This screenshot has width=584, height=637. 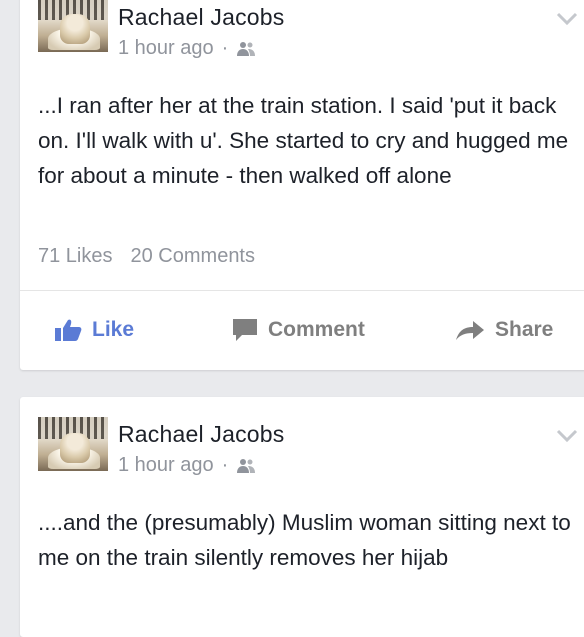 What do you see at coordinates (245, 330) in the screenshot?
I see `comment-icon` at bounding box center [245, 330].